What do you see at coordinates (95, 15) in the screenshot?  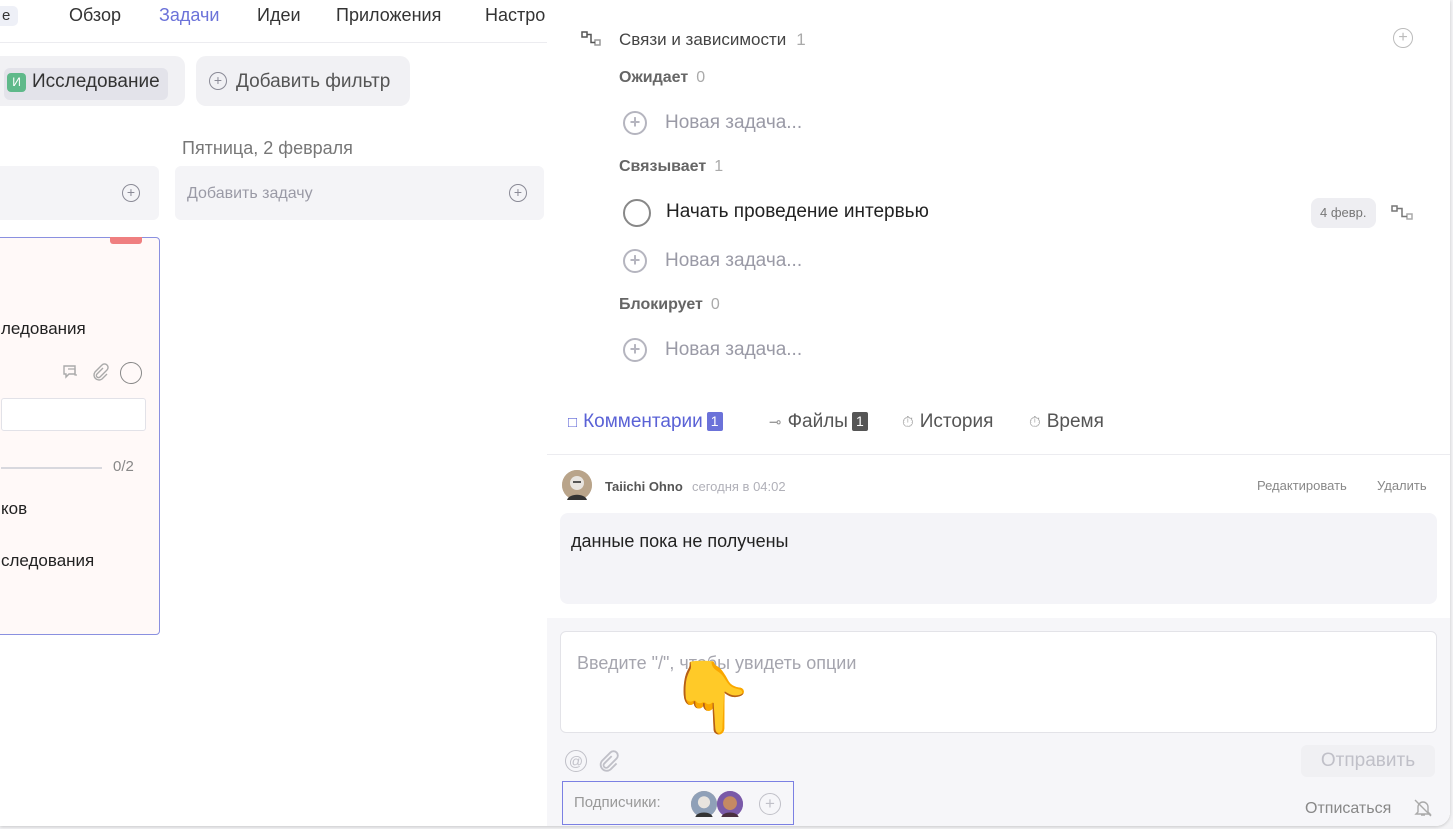 I see `nav-overview: Обзор` at bounding box center [95, 15].